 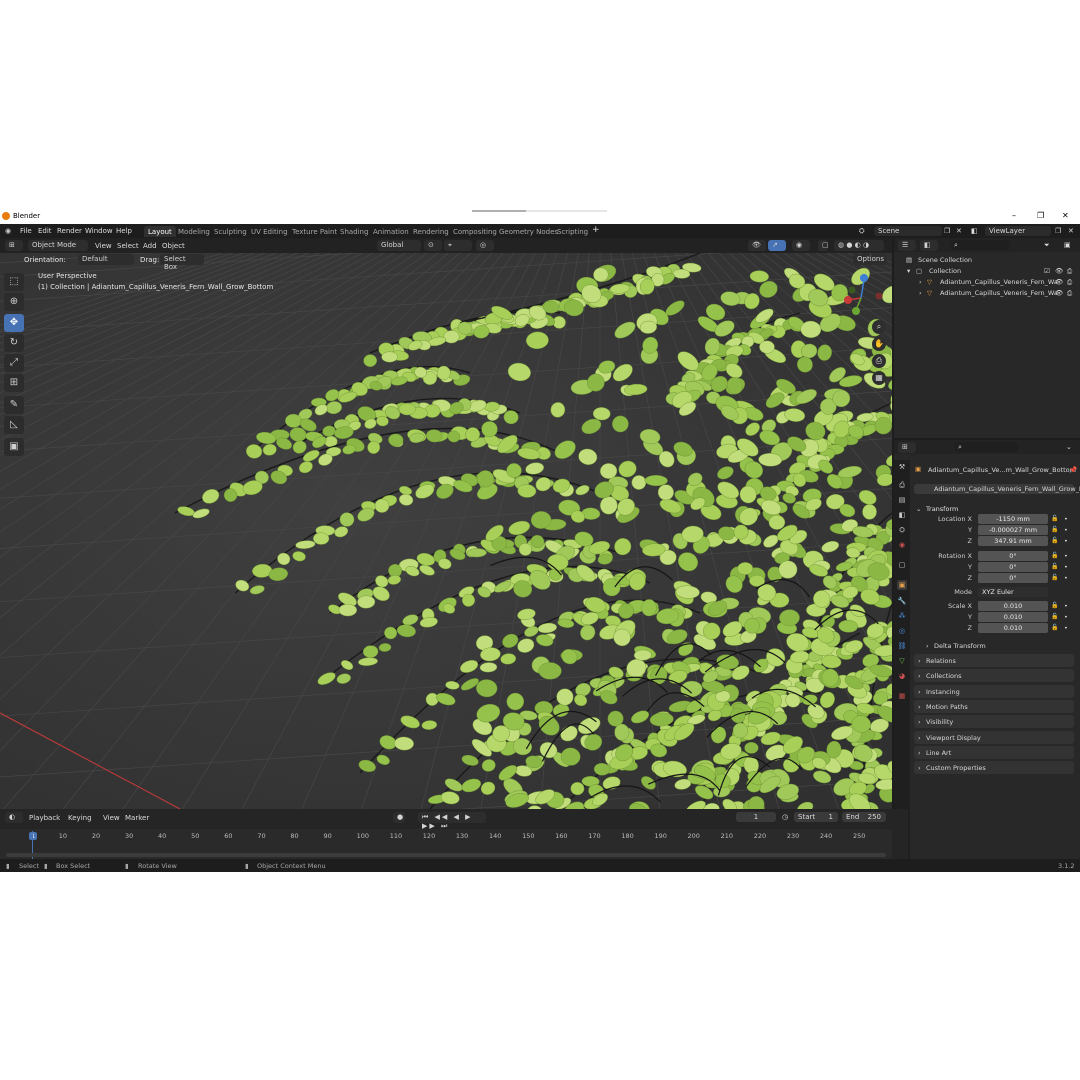 What do you see at coordinates (1013, 606) in the screenshot?
I see `scale-x-field: 0.010` at bounding box center [1013, 606].